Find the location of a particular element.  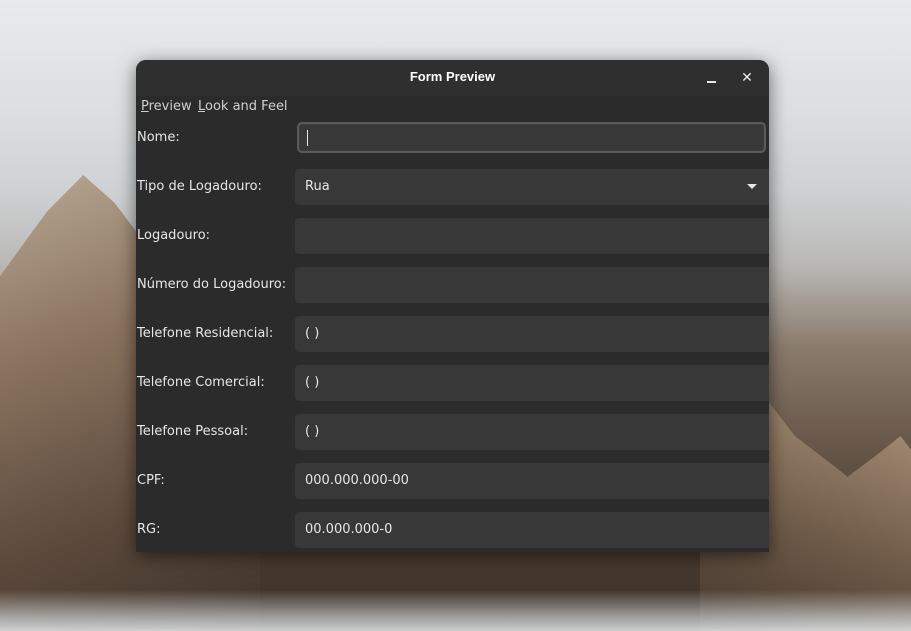

logadouro-label: Logadouro: is located at coordinates (174, 235).